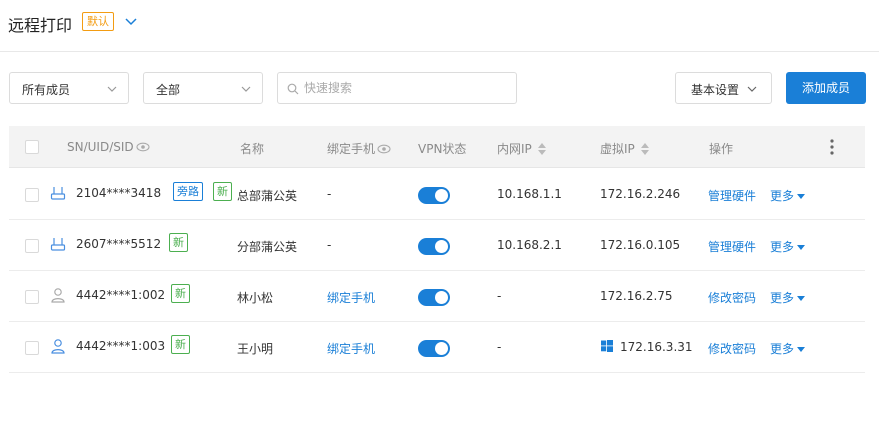 The image size is (879, 421). What do you see at coordinates (439, 26) in the screenshot?
I see `page-header: 远程打印 默认` at bounding box center [439, 26].